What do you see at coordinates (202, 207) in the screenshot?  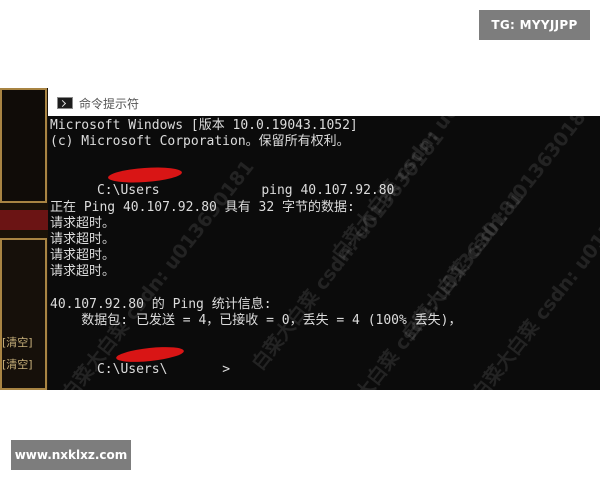 I see `console-line: 正在 Ping 40.107.92.80 具有 32 字节的数据:` at bounding box center [202, 207].